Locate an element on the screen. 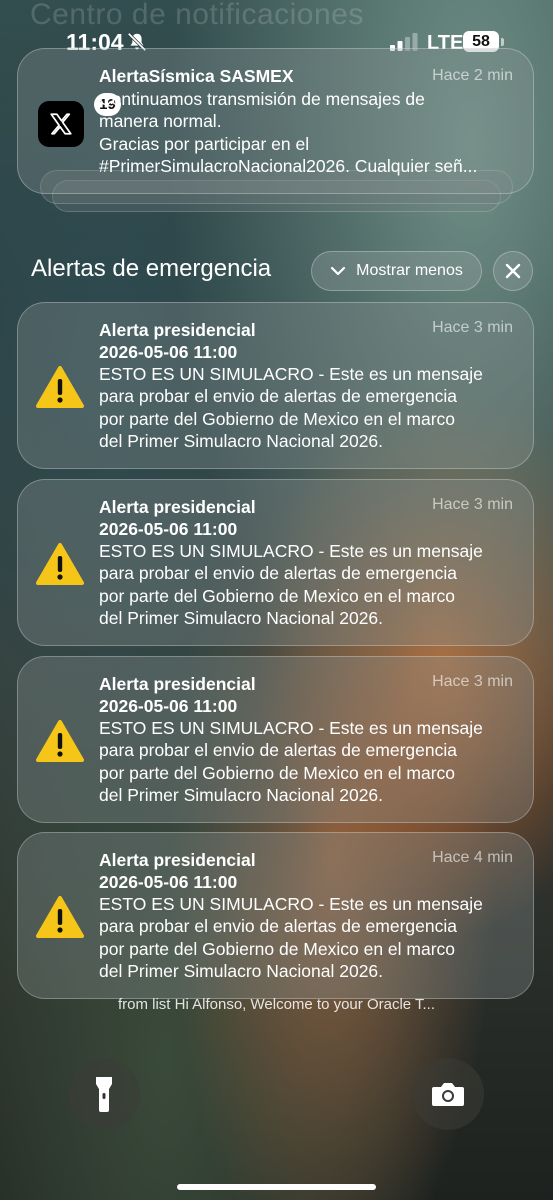  body-line: Continuamos transmisión de mensajes de is located at coordinates (262, 99).